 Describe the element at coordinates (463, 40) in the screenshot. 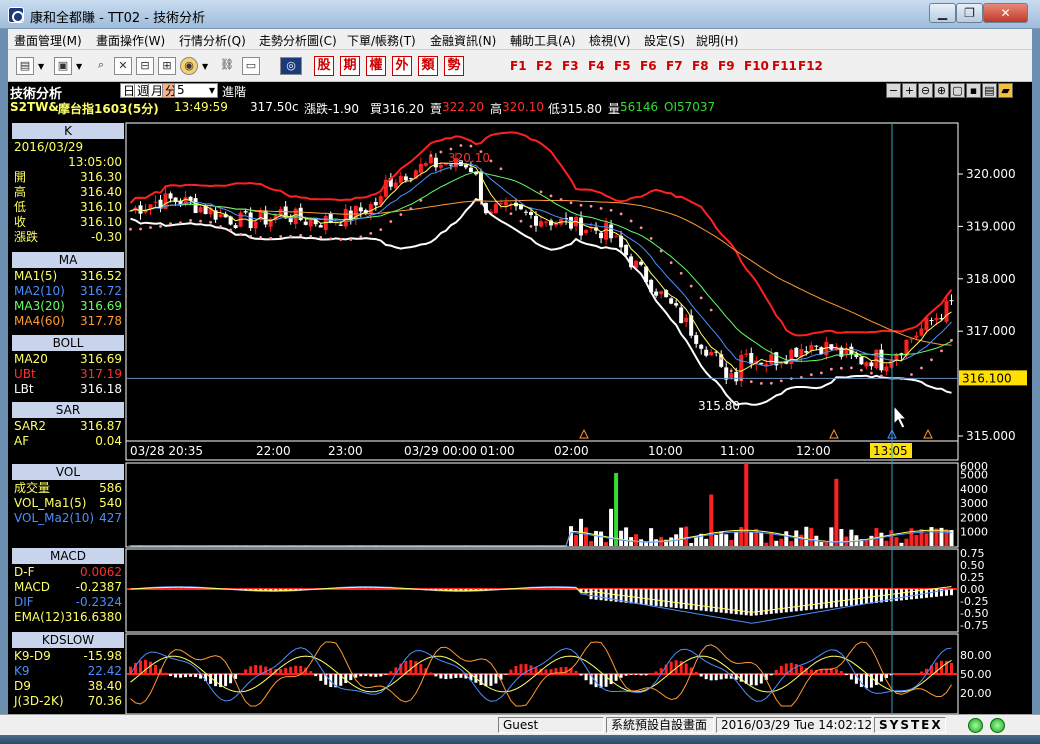

I see `menu-financial-info: 金融資訊(N)` at that location.